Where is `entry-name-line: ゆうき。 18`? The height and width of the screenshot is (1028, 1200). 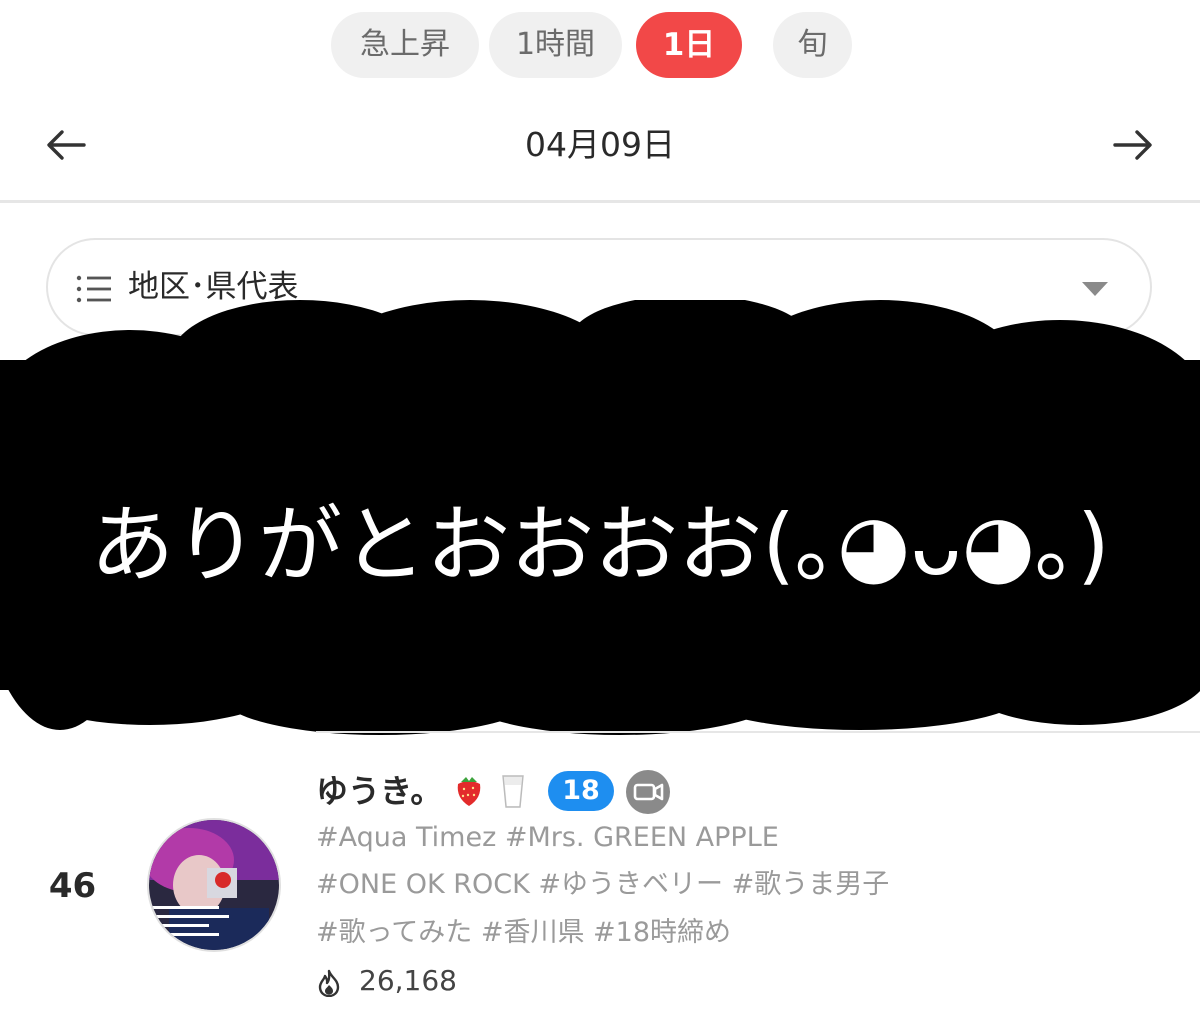
entry-name-line: ゆうき。 18 is located at coordinates (716, 791).